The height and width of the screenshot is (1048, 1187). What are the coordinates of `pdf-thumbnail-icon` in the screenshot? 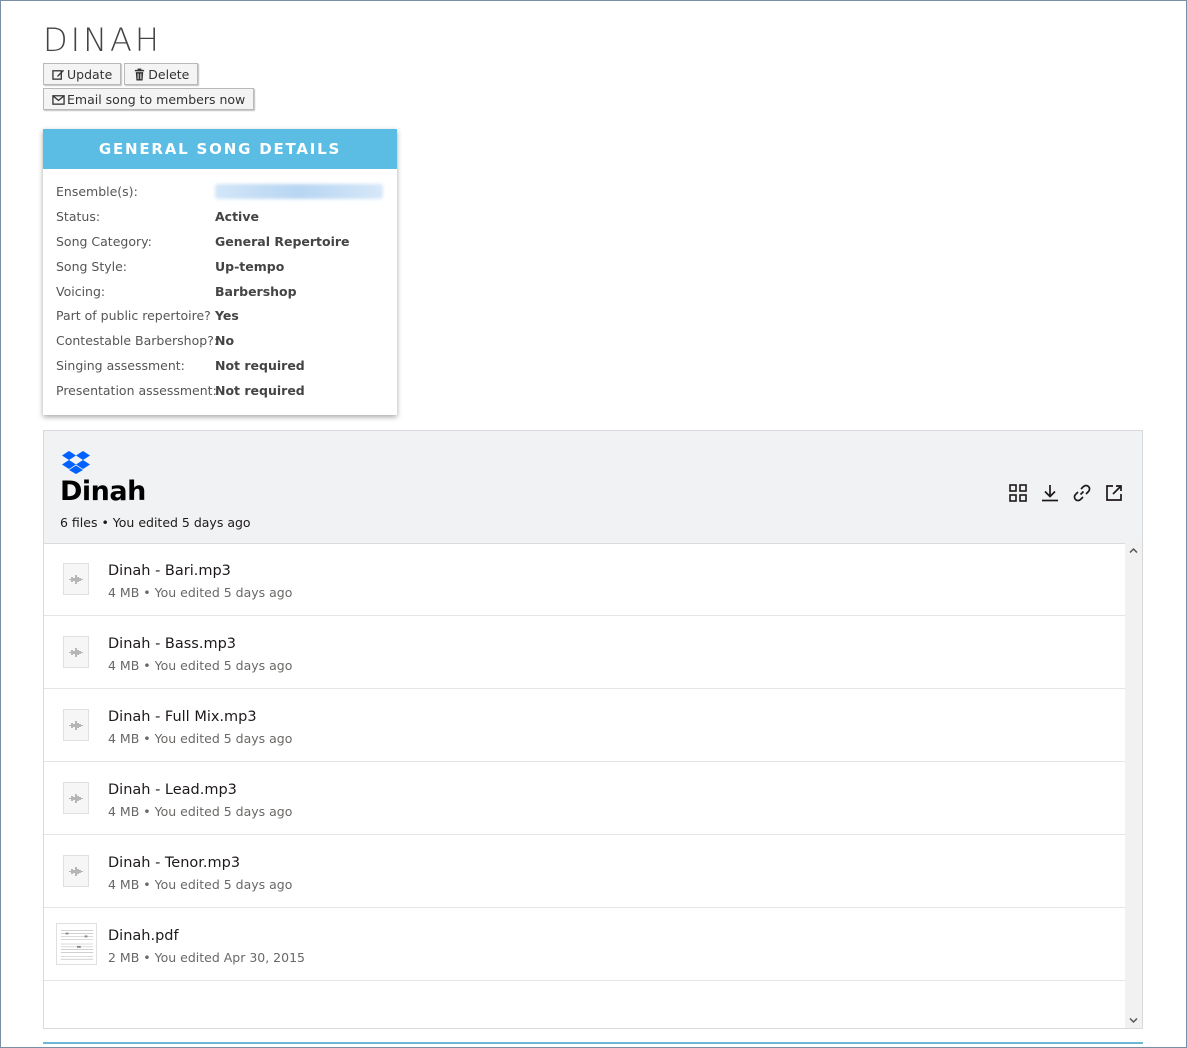 It's located at (76, 944).